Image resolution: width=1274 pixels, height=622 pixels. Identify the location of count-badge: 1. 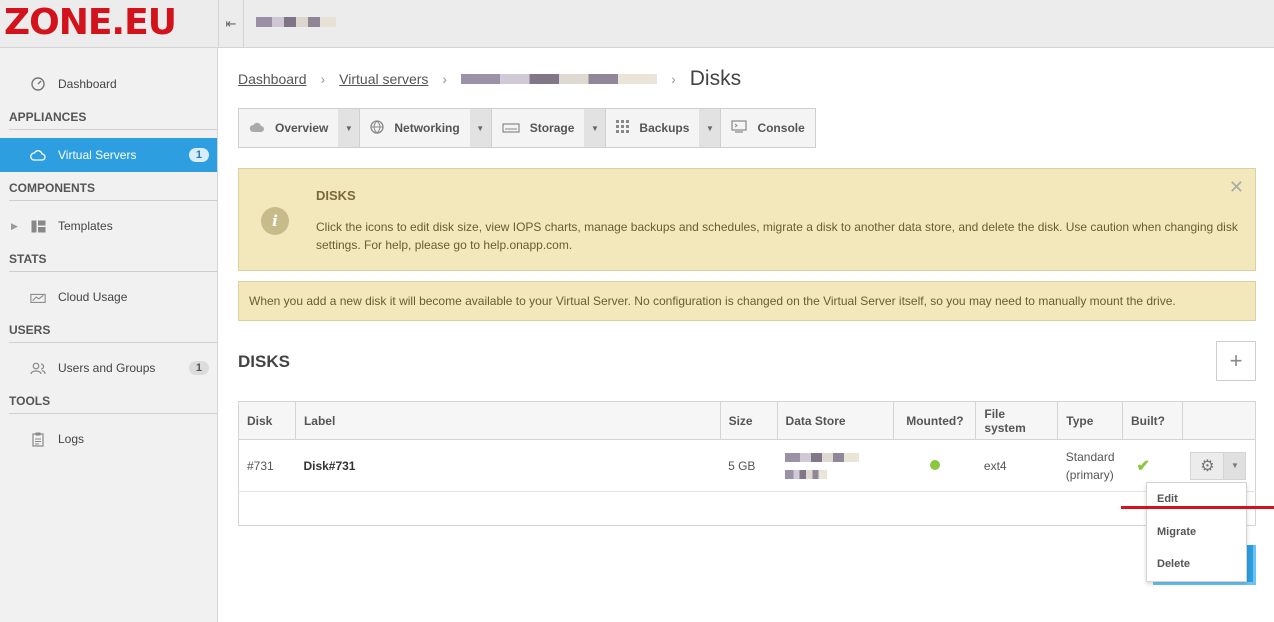
(198, 368).